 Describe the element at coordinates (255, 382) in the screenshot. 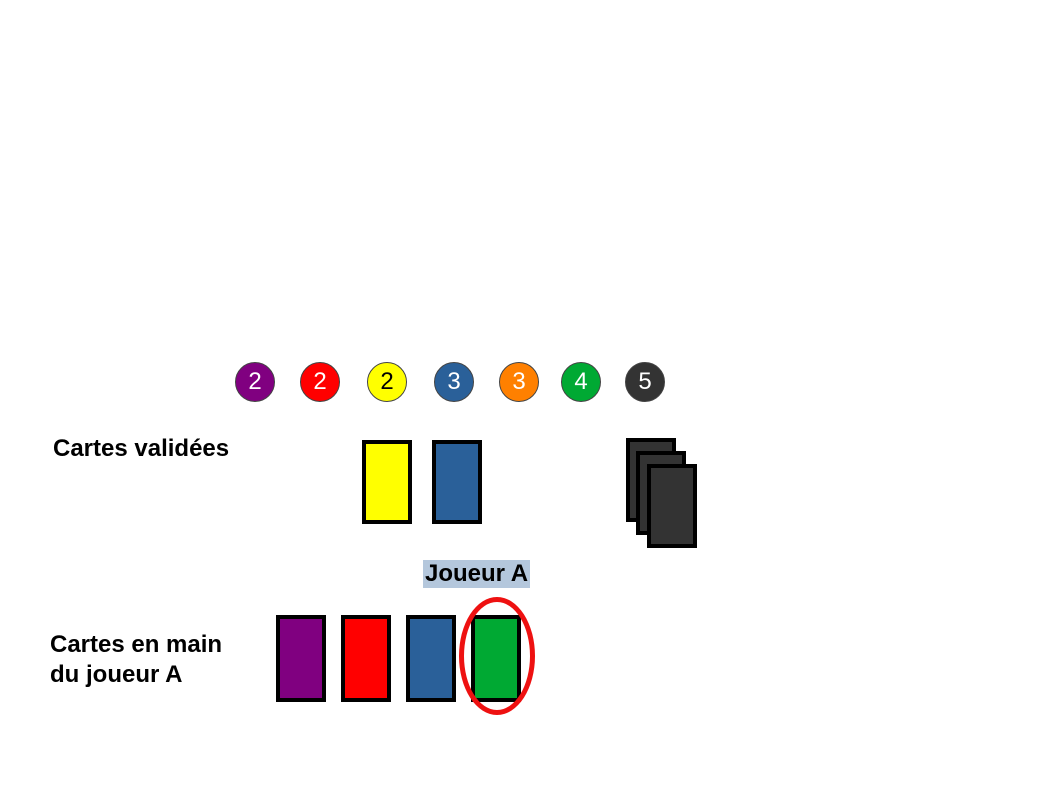

I see `token-purple: 2` at that location.